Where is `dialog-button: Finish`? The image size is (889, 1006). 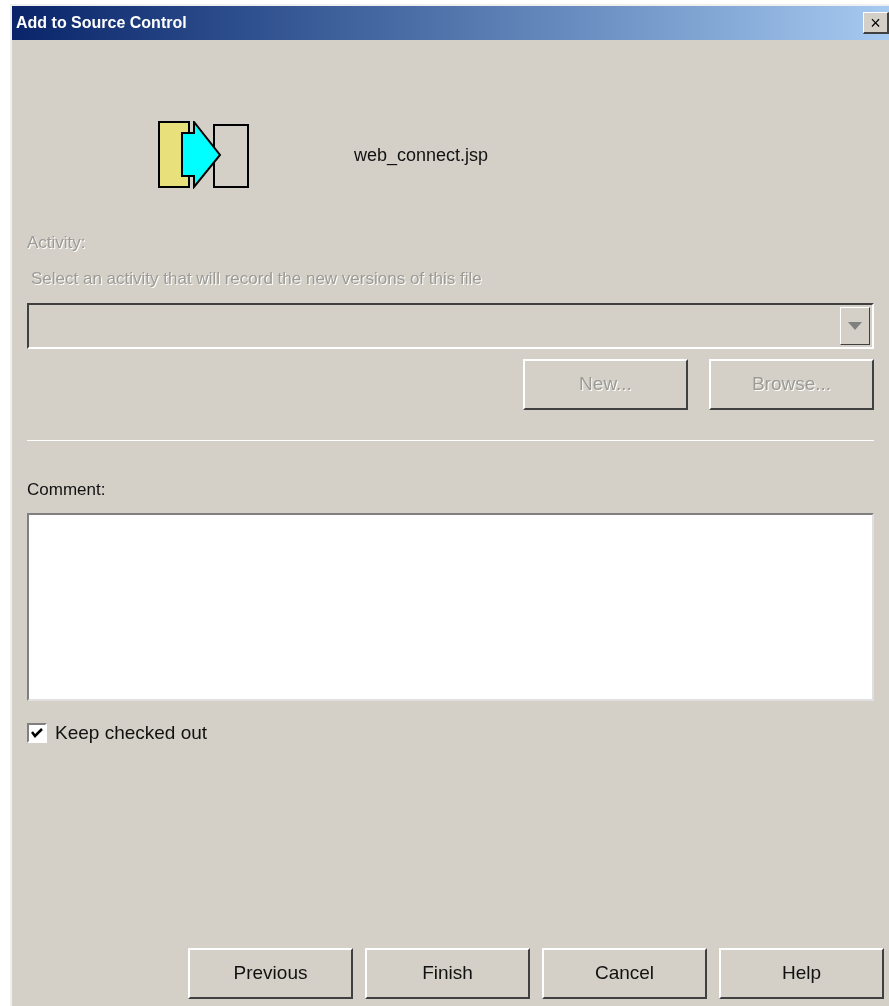 dialog-button: Finish is located at coordinates (447, 973).